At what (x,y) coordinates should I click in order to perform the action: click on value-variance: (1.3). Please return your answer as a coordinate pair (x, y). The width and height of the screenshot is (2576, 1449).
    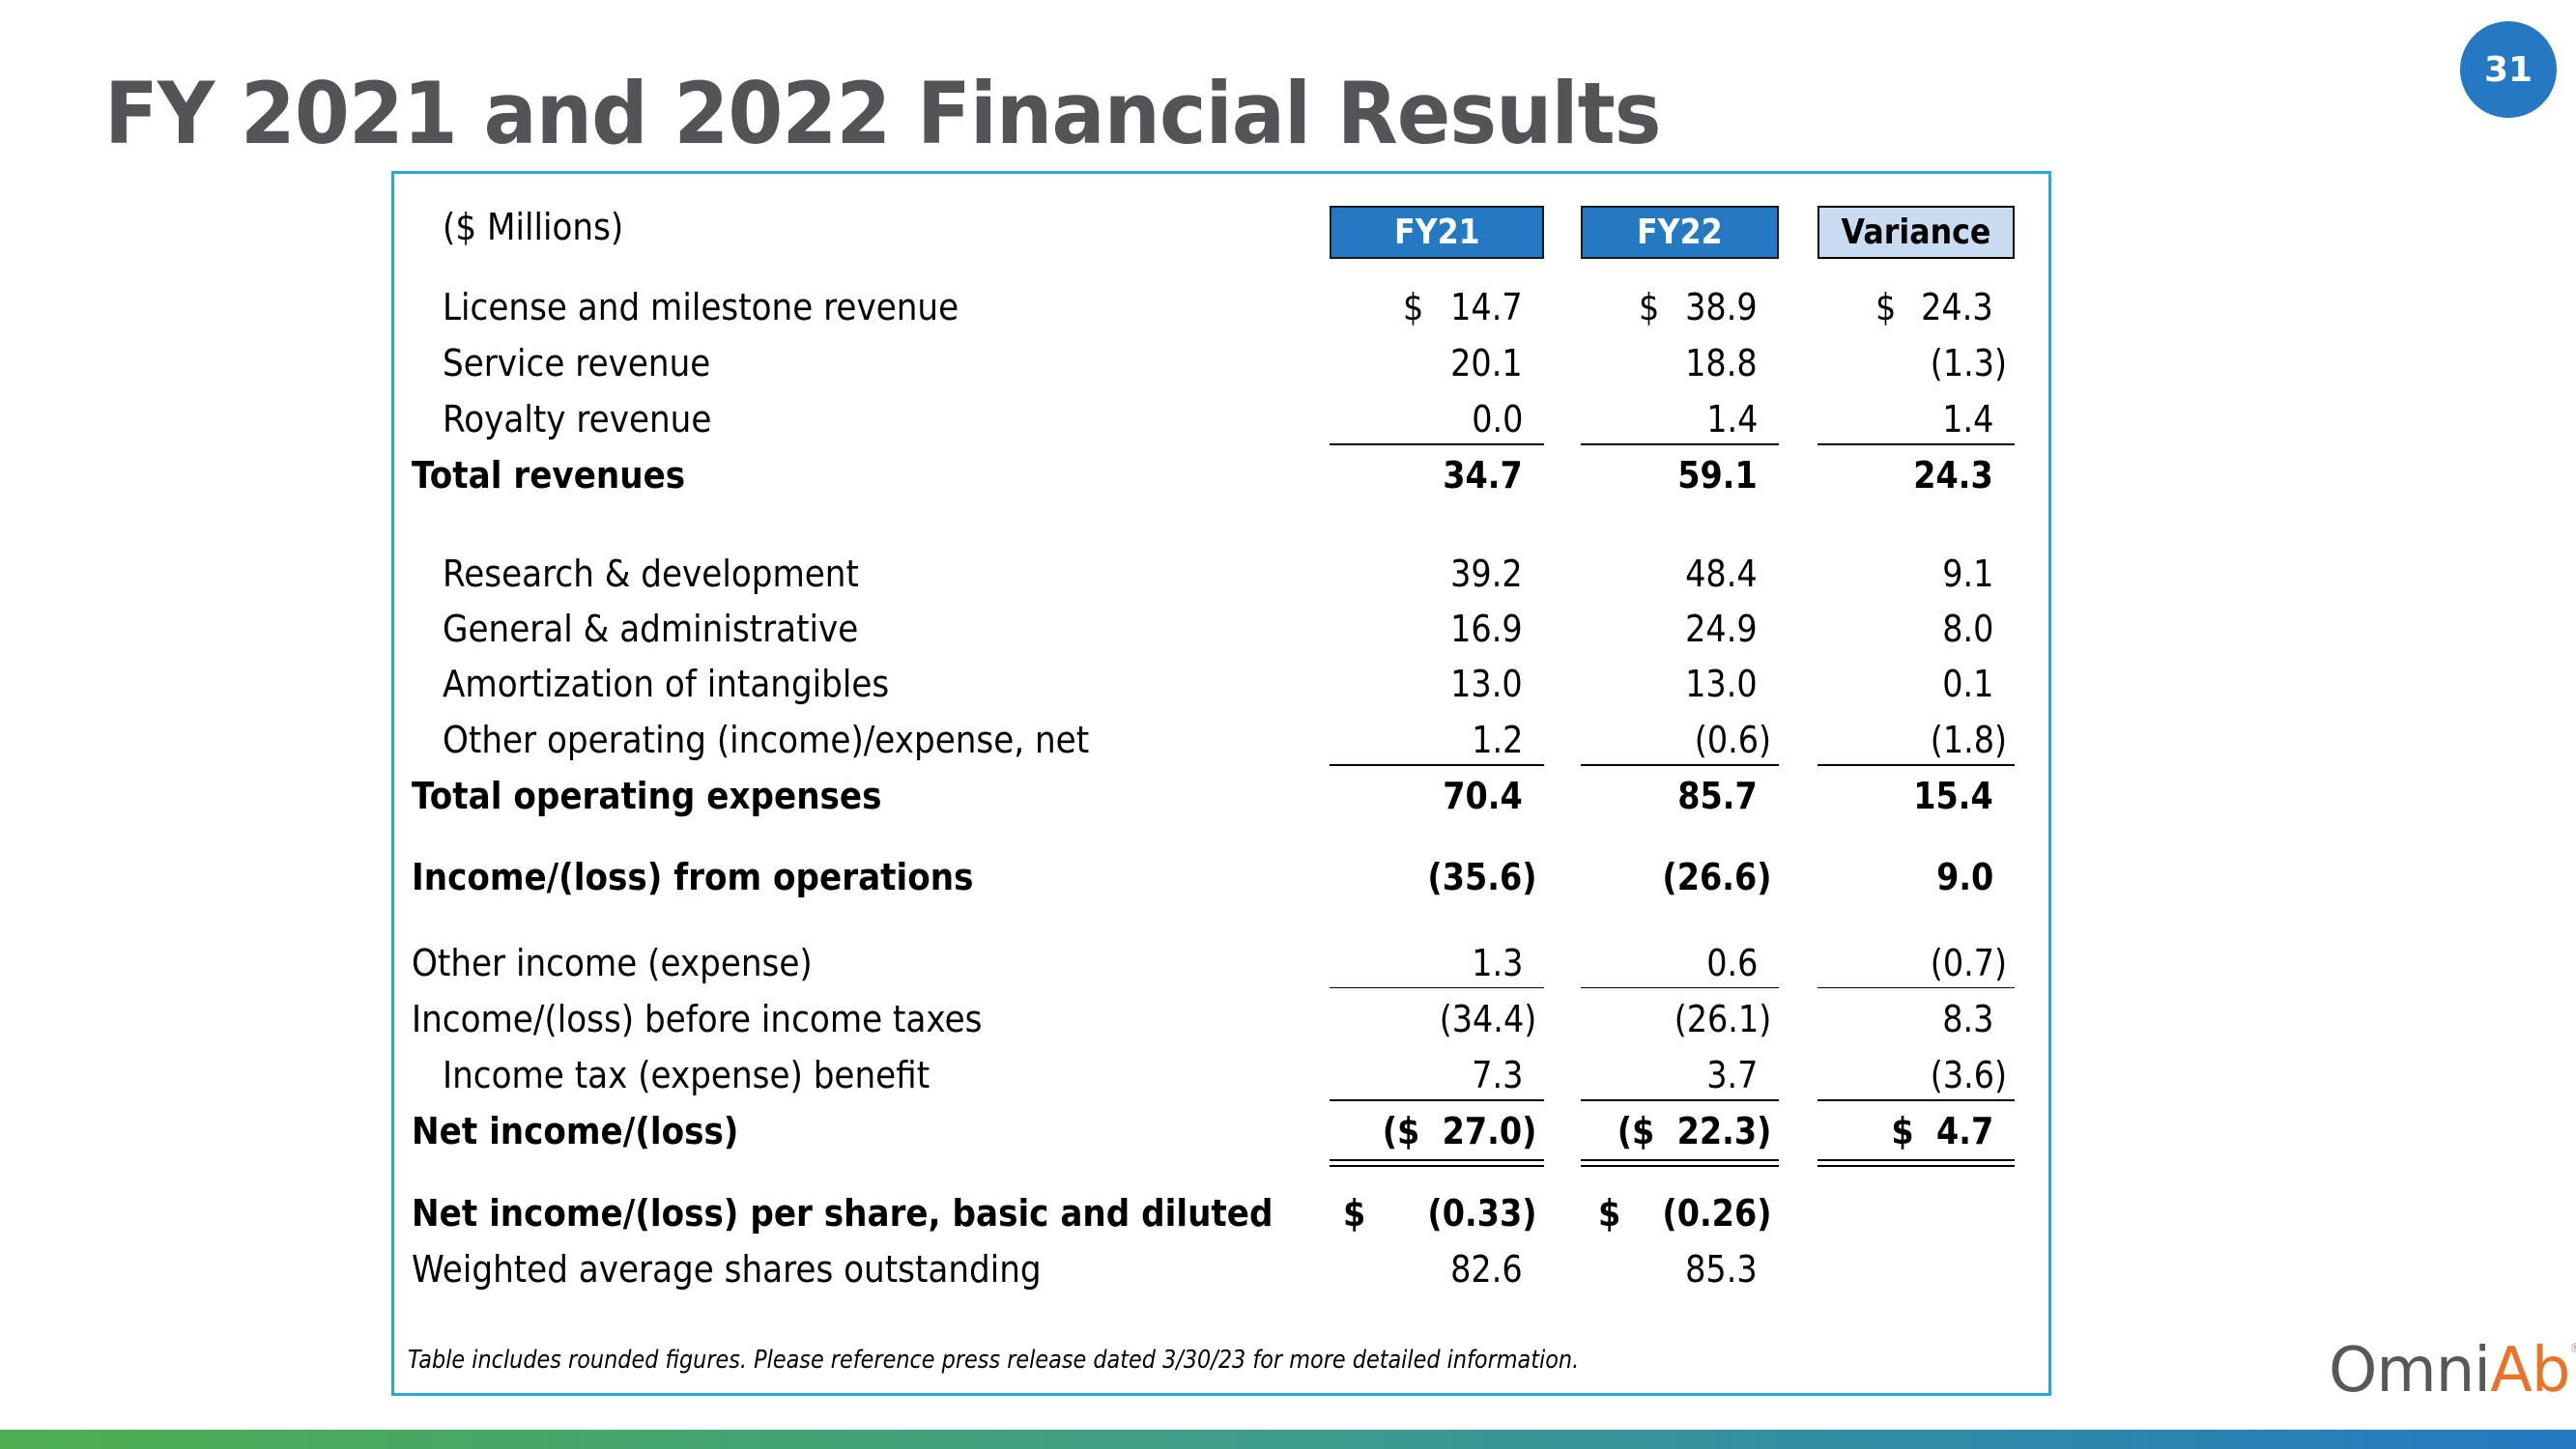
    Looking at the image, I should click on (1969, 363).